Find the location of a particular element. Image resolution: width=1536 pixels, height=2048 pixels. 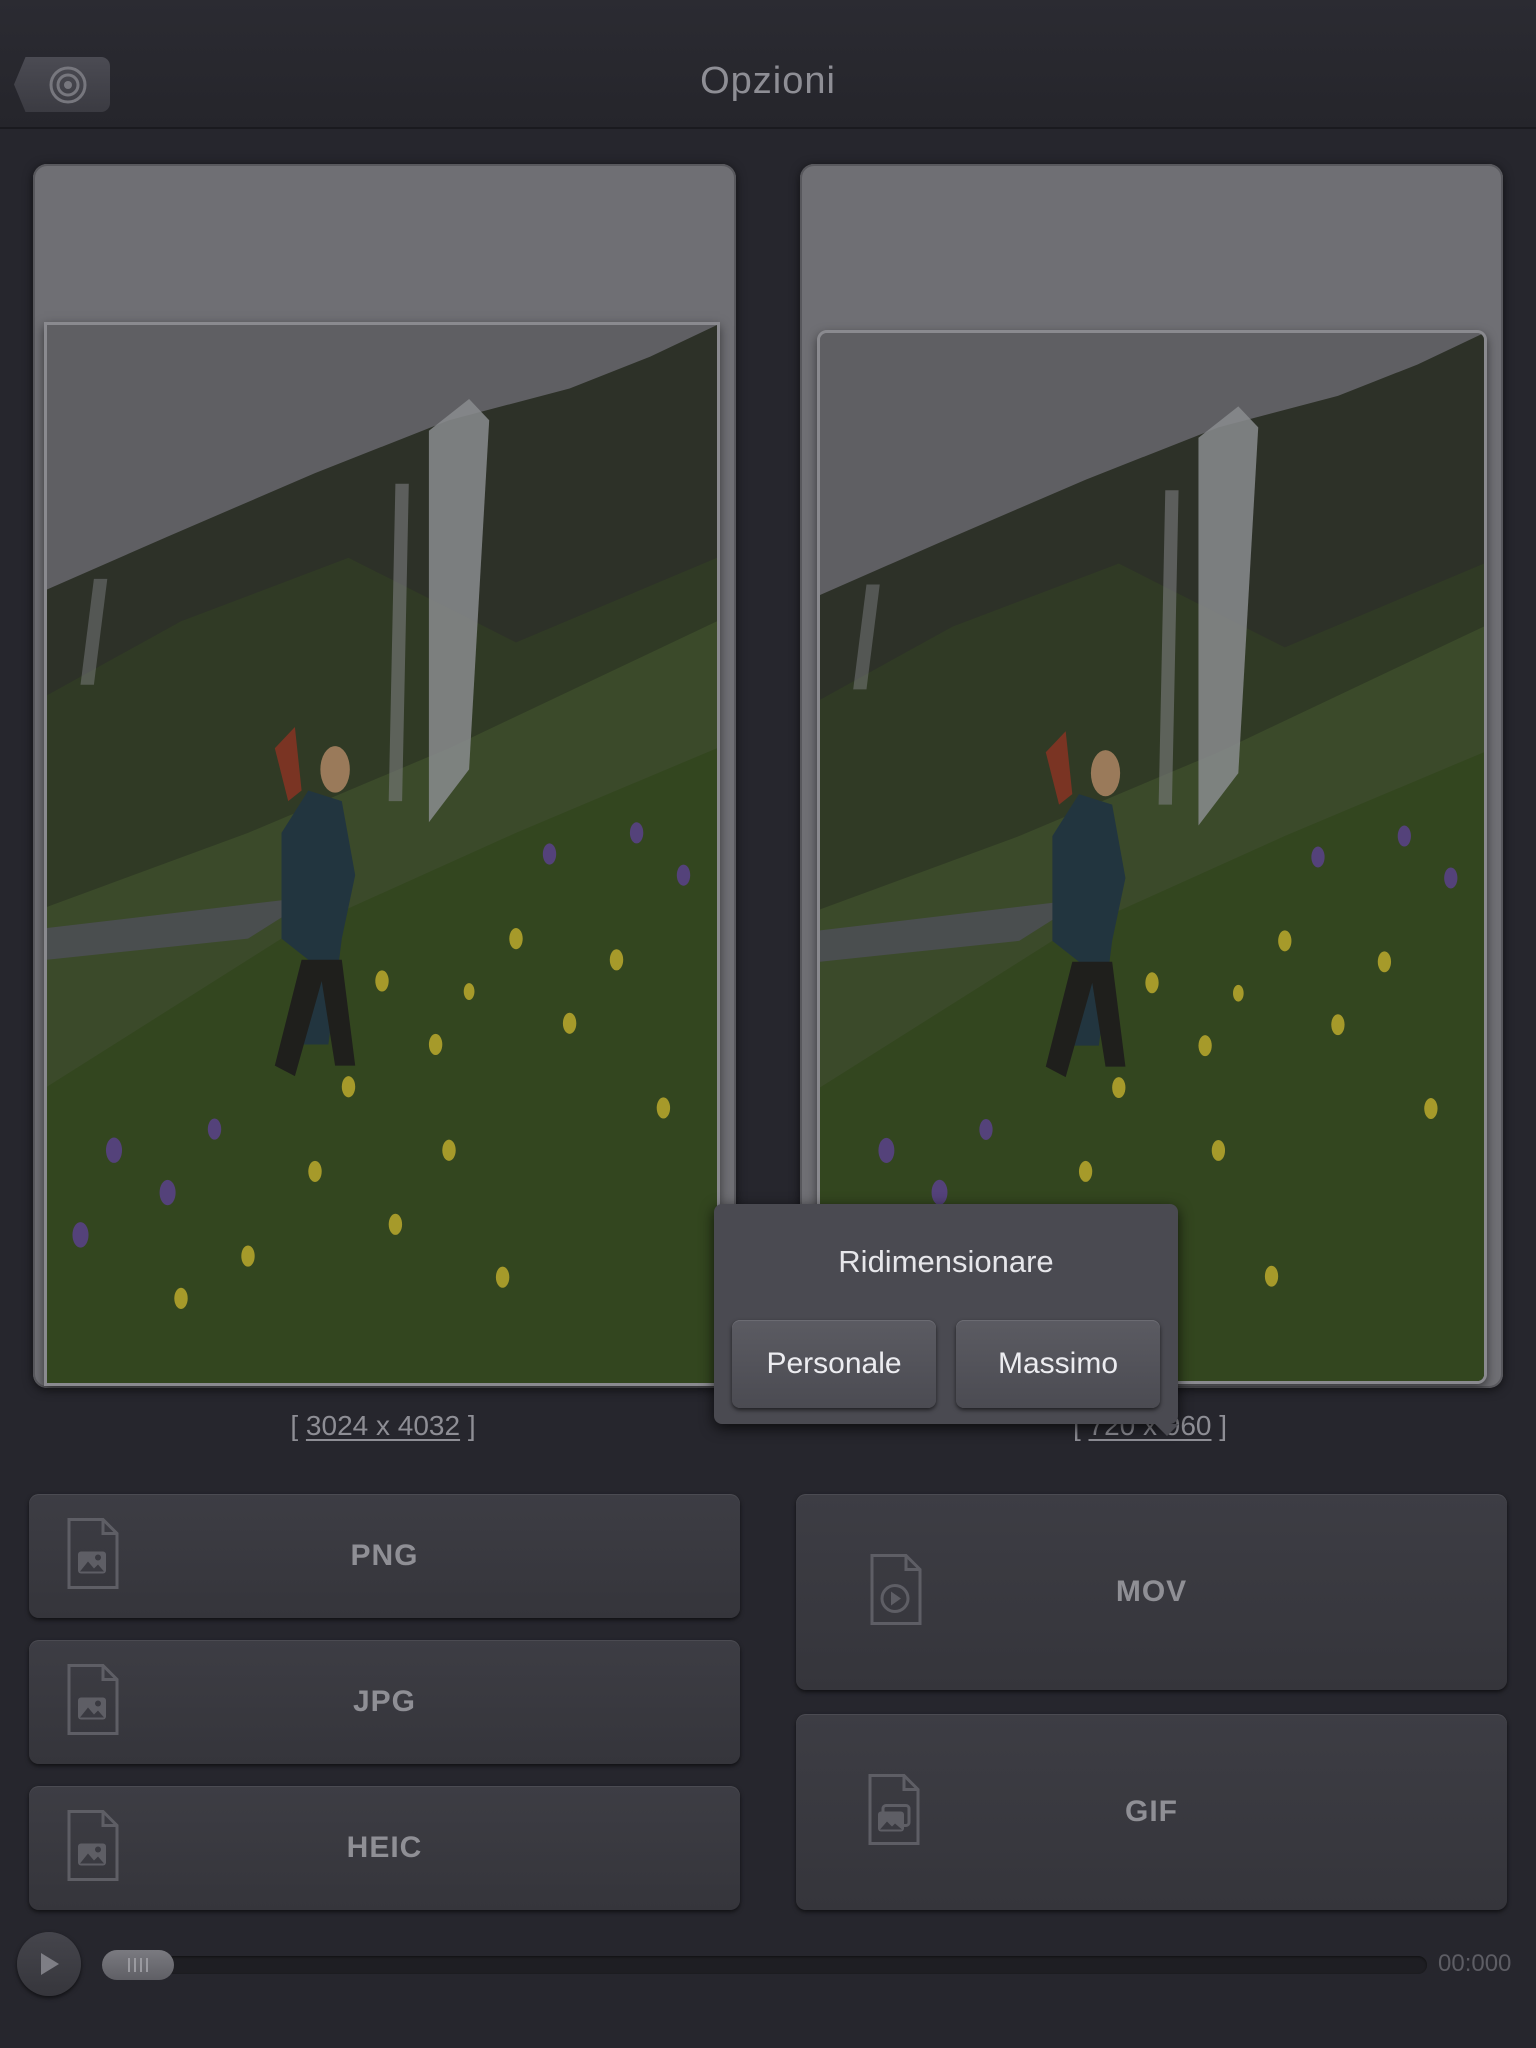

time-readout: 00:000 is located at coordinates (1475, 1963).